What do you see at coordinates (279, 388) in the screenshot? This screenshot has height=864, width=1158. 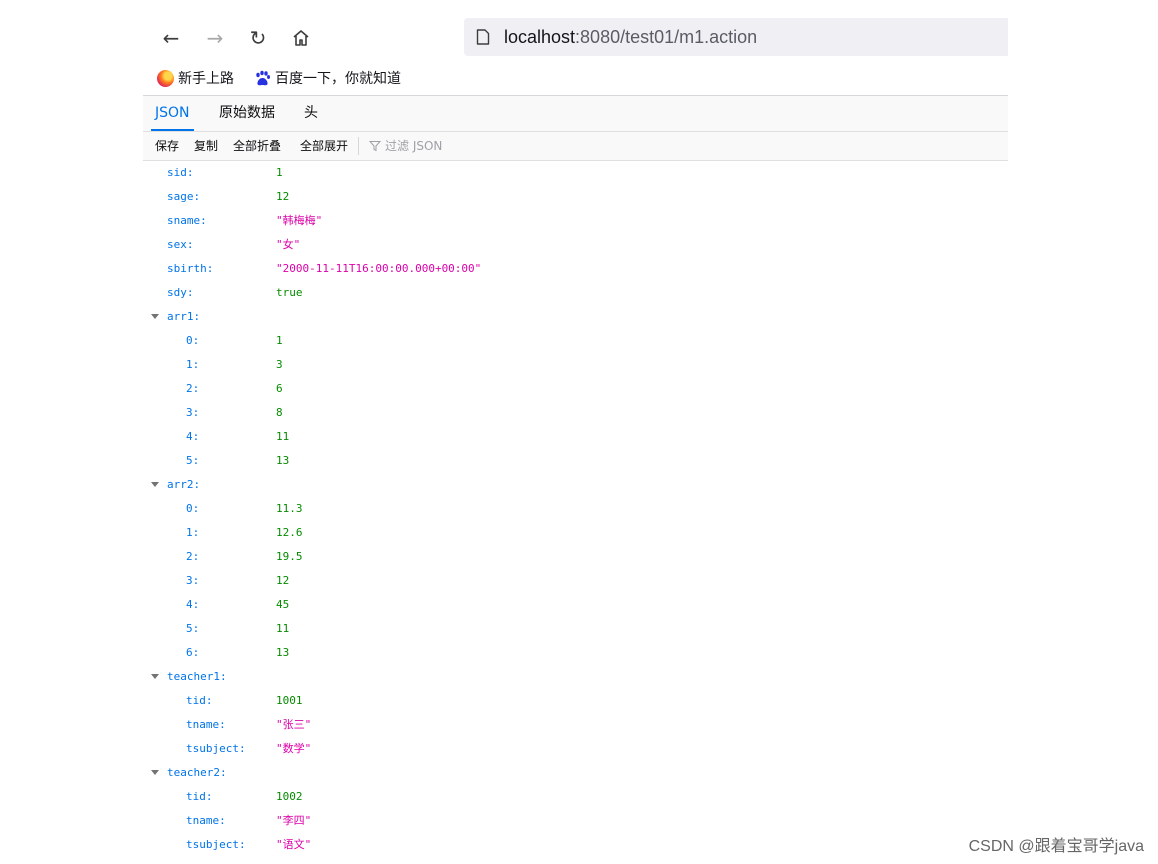 I see `json-value: 6` at bounding box center [279, 388].